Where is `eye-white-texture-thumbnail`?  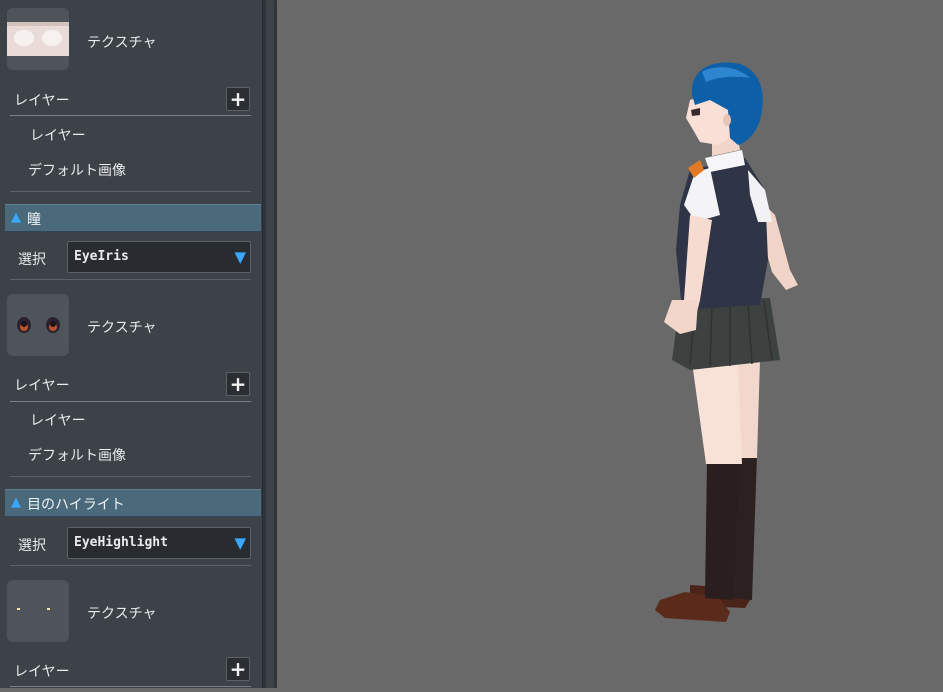 eye-white-texture-thumbnail is located at coordinates (38, 39).